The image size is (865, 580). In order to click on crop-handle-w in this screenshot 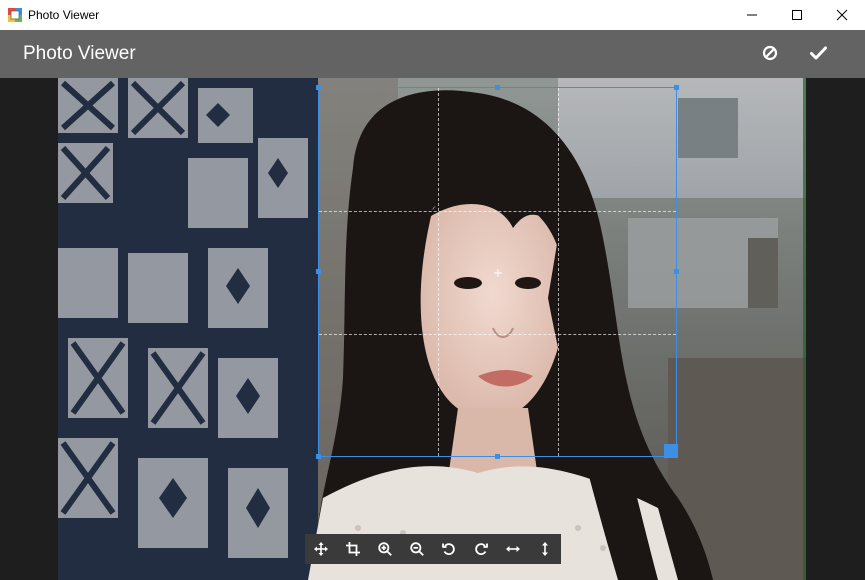, I will do `click(318, 271)`.